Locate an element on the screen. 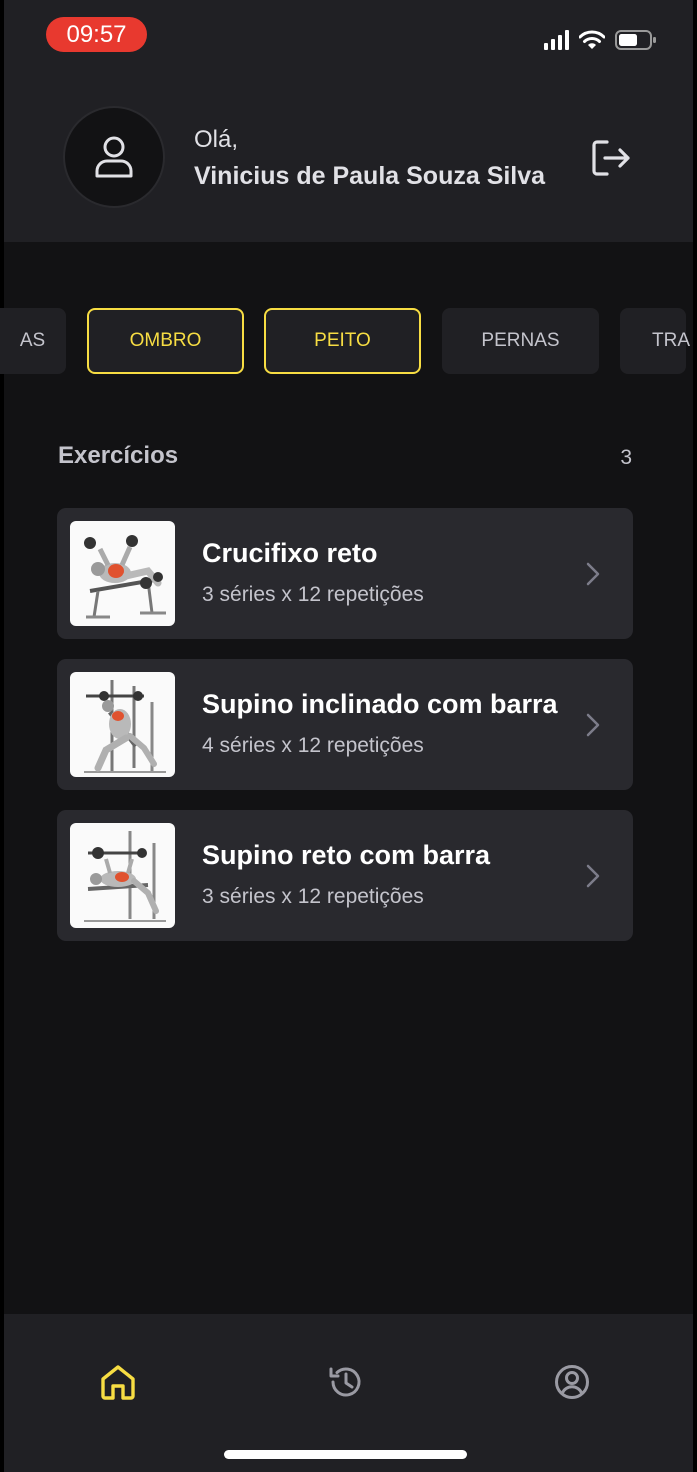 The image size is (697, 1472). tab-profile is located at coordinates (572, 1382).